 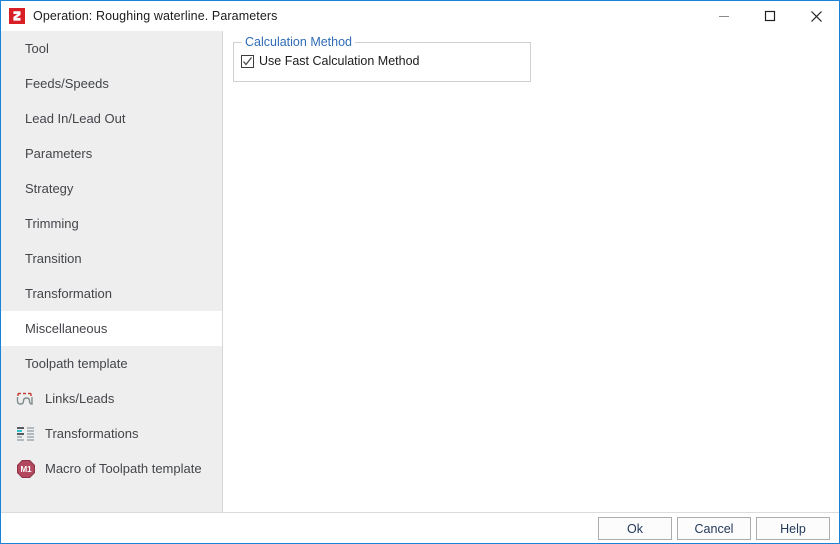 I want to click on cancel-button: Cancel, so click(x=714, y=528).